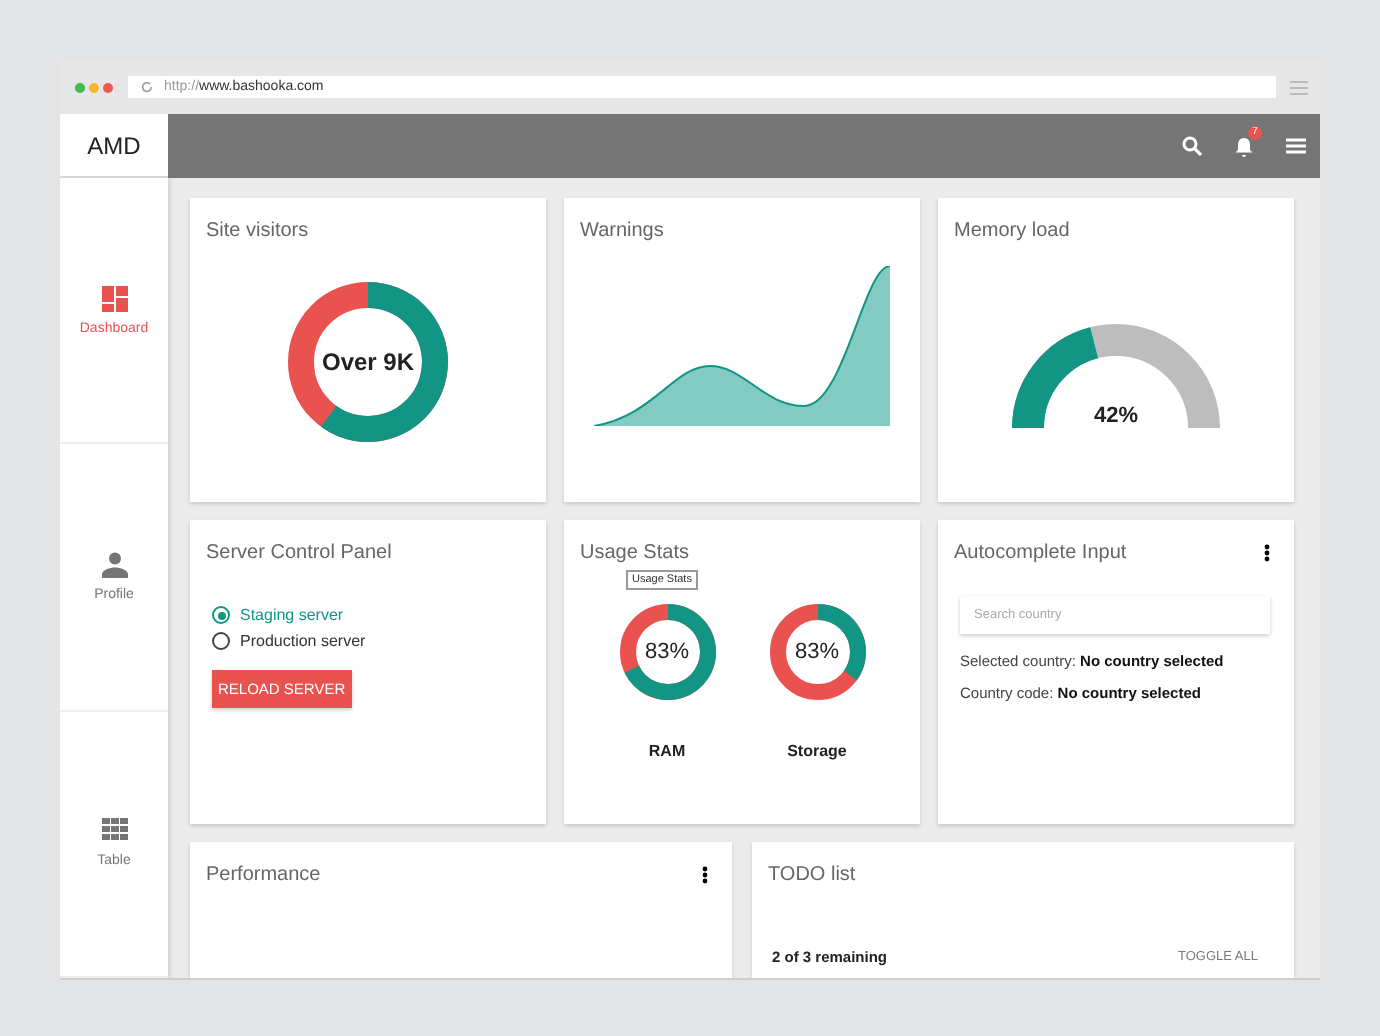 This screenshot has width=1380, height=1036. I want to click on brand-logo: AMD, so click(114, 146).